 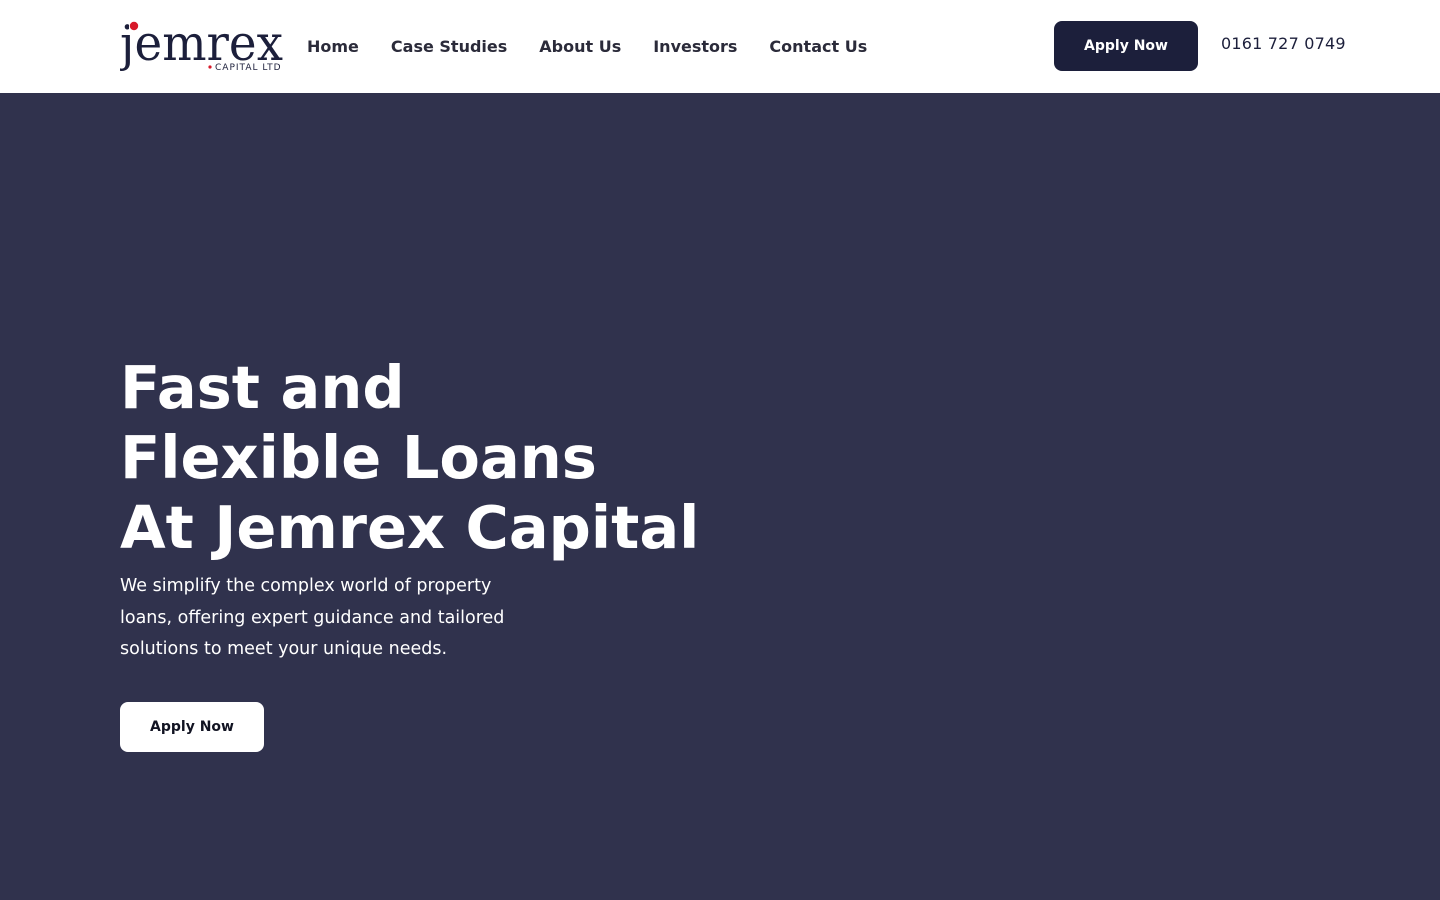 I want to click on hero-title-line-2: Flexible Loans, so click(x=358, y=457).